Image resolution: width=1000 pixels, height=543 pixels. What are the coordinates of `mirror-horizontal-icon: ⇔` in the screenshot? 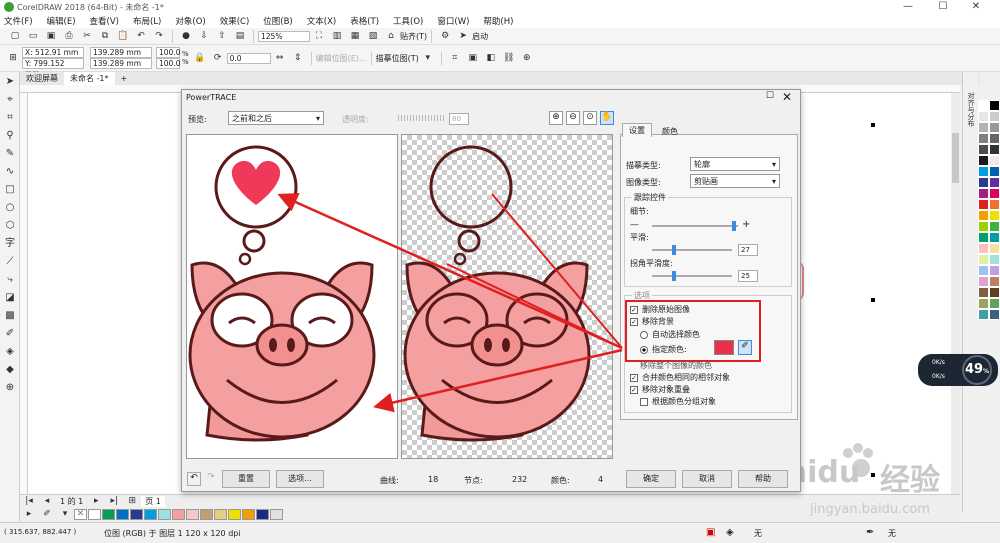 It's located at (280, 58).